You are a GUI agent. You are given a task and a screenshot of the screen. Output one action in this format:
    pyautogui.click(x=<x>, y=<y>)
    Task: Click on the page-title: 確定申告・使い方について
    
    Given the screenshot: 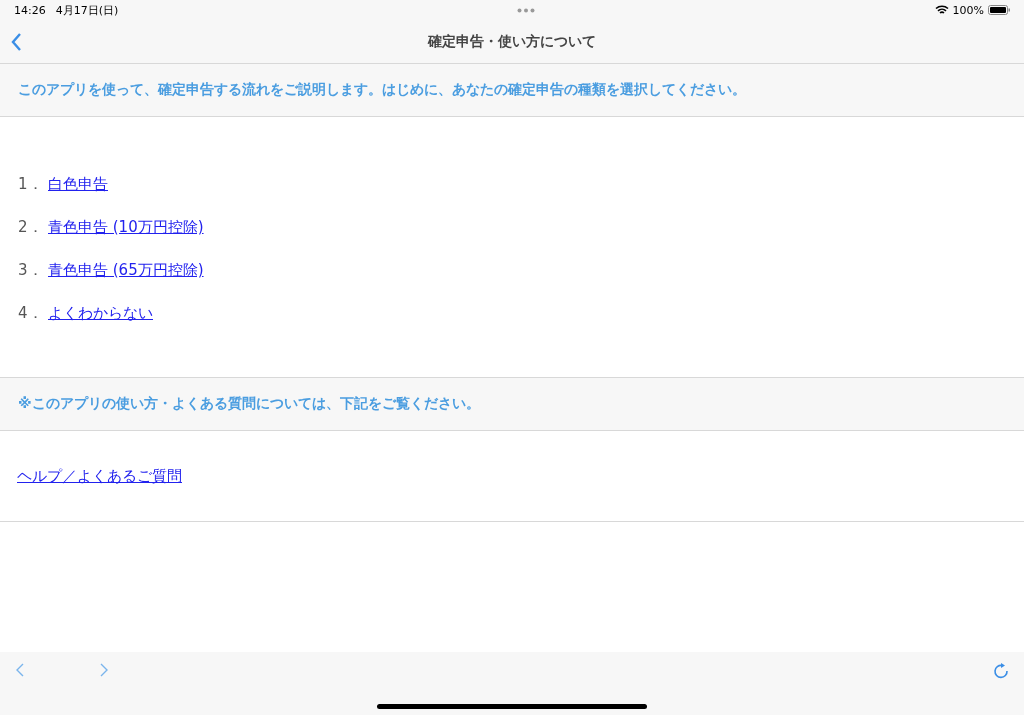 What is the action you would take?
    pyautogui.click(x=512, y=41)
    